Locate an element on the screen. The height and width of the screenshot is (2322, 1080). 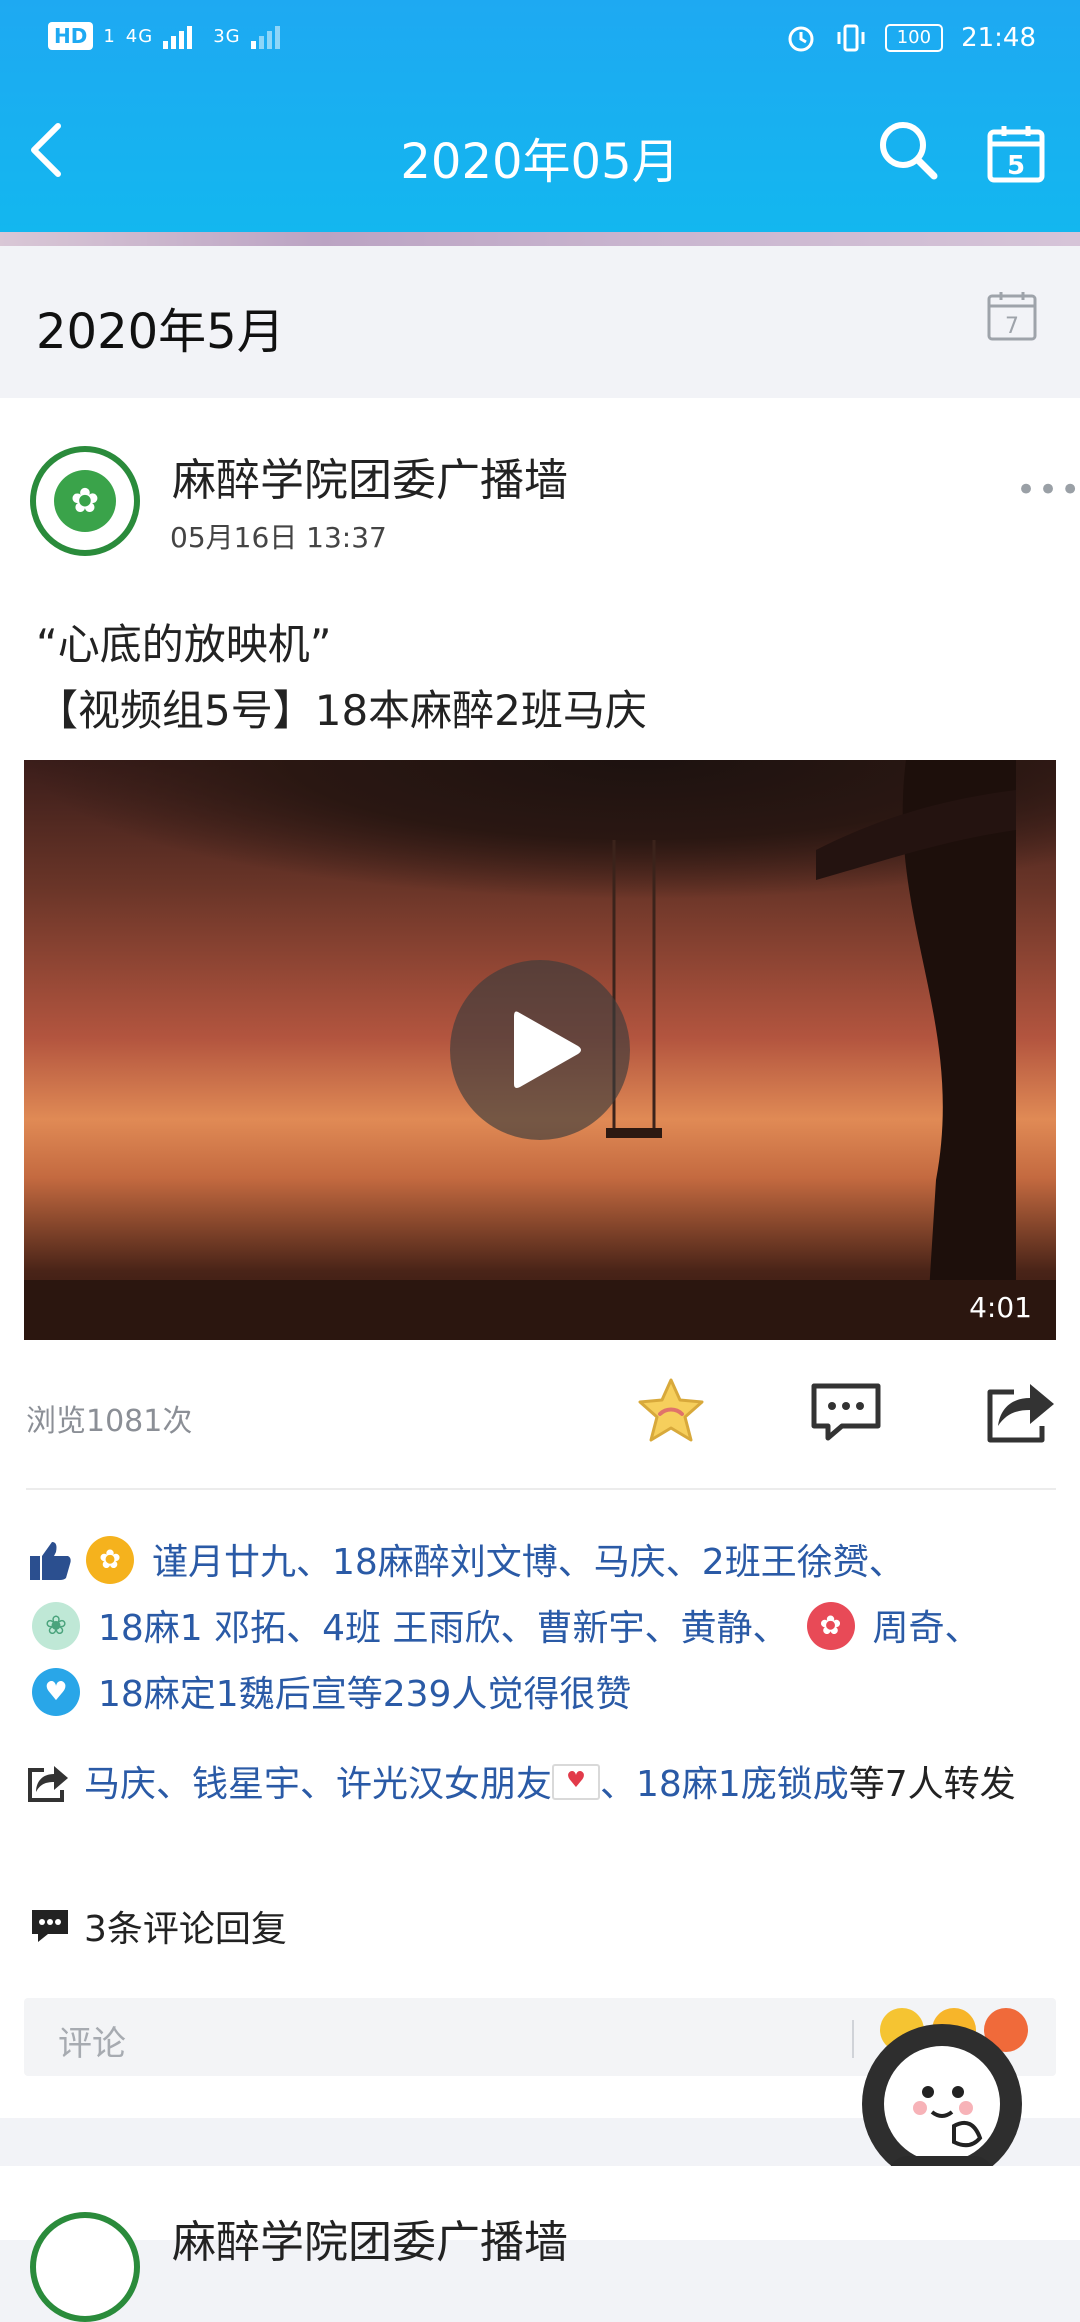
alarm-icon is located at coordinates (801, 39).